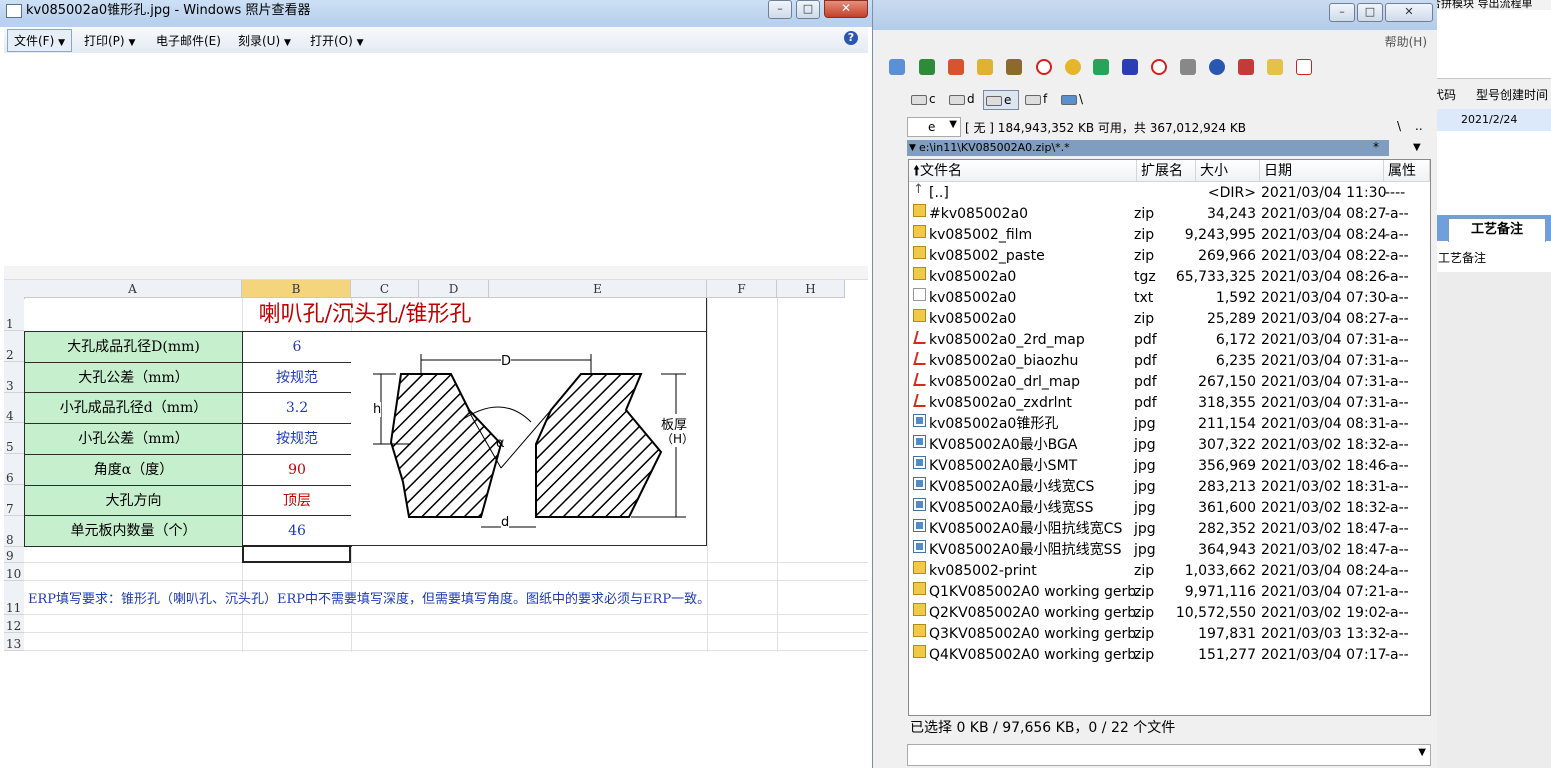  What do you see at coordinates (956, 67) in the screenshot?
I see `archive-icon` at bounding box center [956, 67].